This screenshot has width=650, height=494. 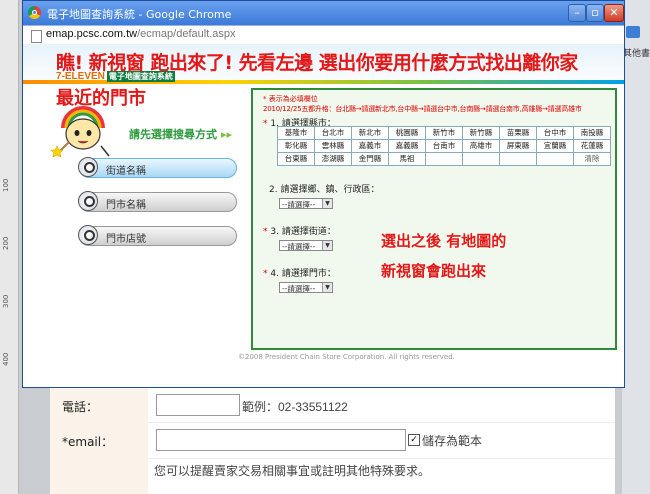 I want to click on url-text: emap.pcsc.com.tw/ecmap/default.aspx, so click(x=141, y=34).